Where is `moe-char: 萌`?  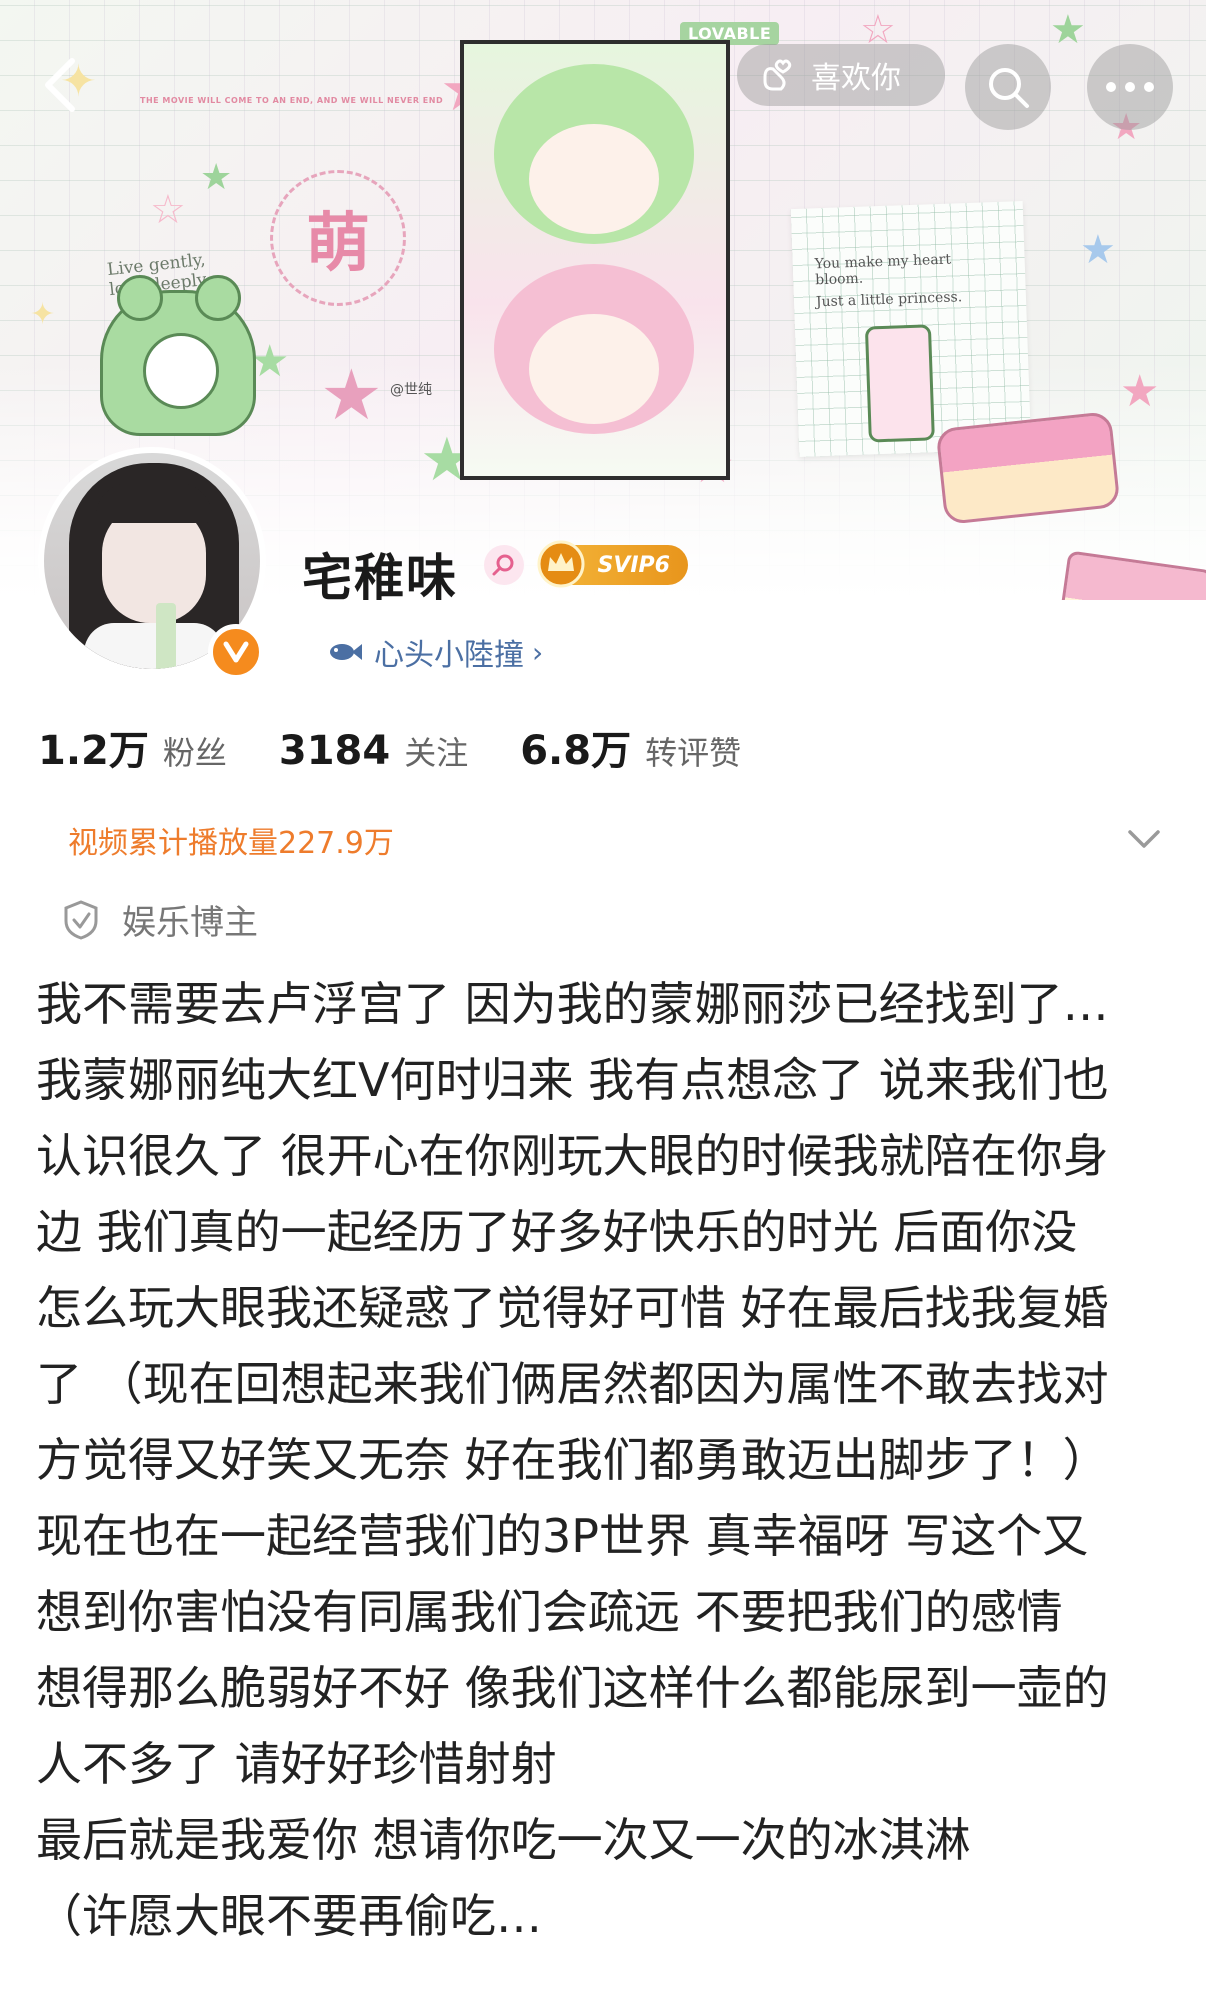
moe-char: 萌 is located at coordinates (338, 244).